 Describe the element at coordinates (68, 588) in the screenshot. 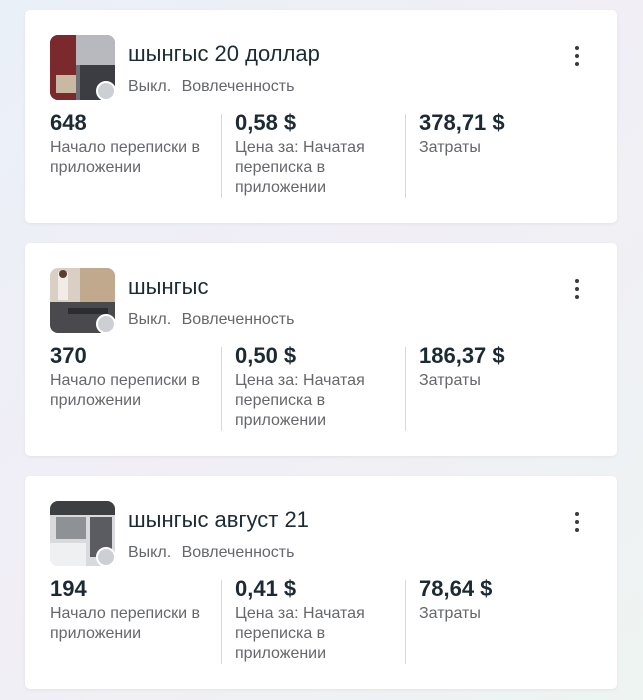

I see `metric-value: 194` at that location.